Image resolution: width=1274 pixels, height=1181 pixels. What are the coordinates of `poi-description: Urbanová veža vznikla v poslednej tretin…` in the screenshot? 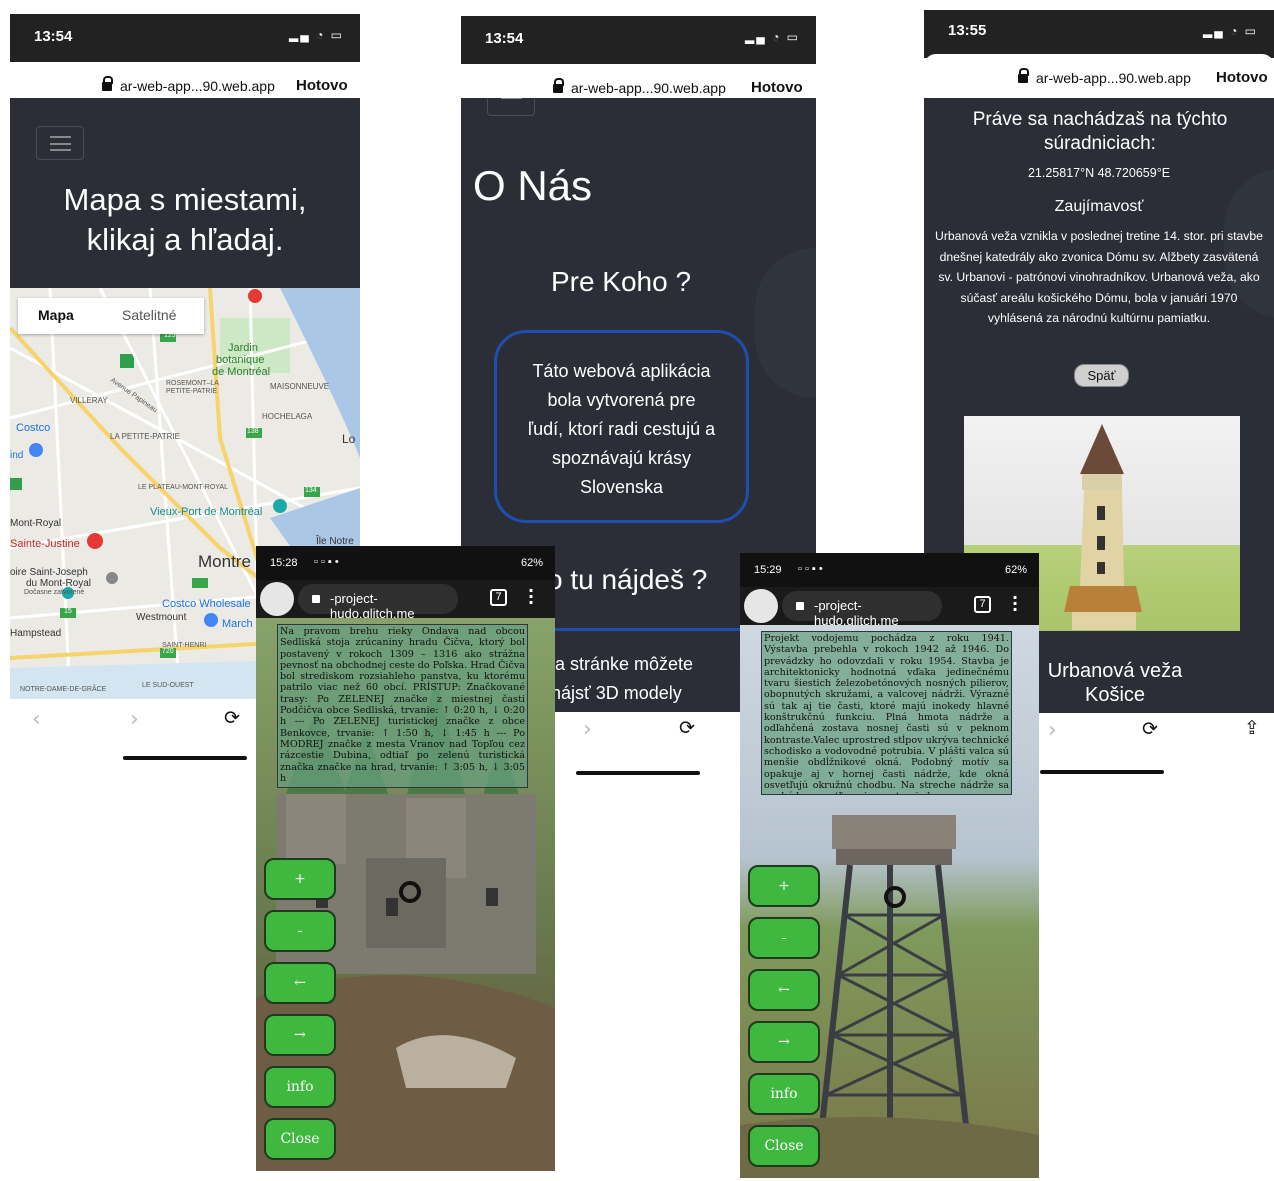 It's located at (1099, 277).